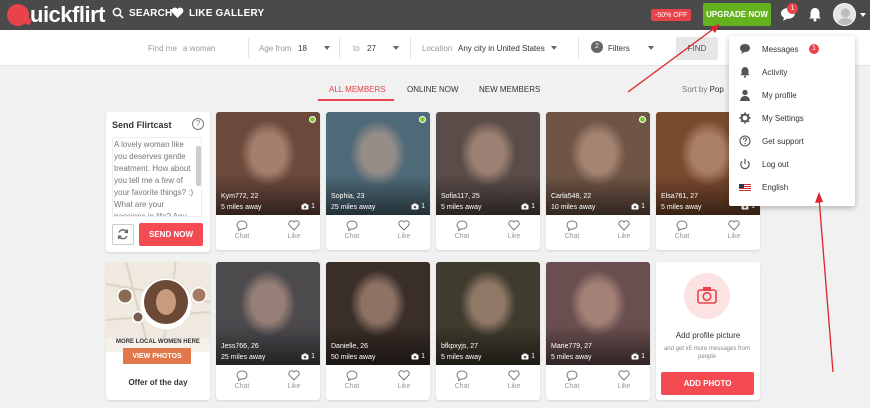 The image size is (870, 408). Describe the element at coordinates (792, 141) in the screenshot. I see `menu-item-get-support: Get support` at that location.